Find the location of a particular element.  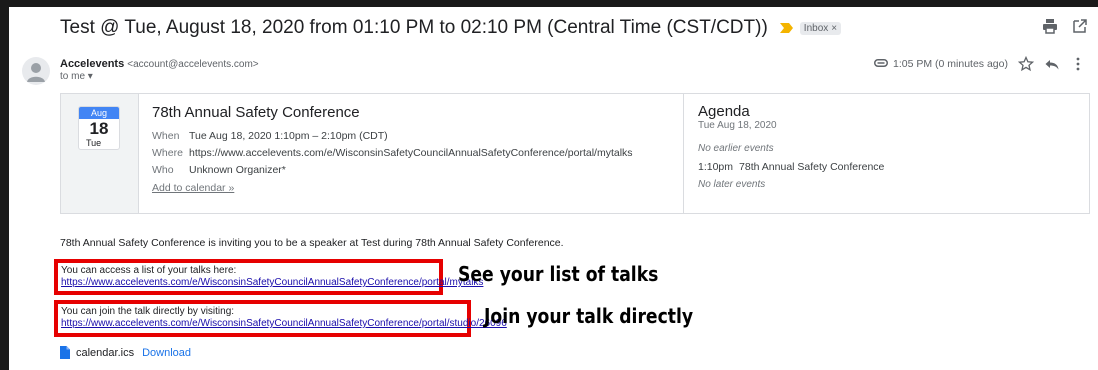

calendar-day: 18 is located at coordinates (99, 128).